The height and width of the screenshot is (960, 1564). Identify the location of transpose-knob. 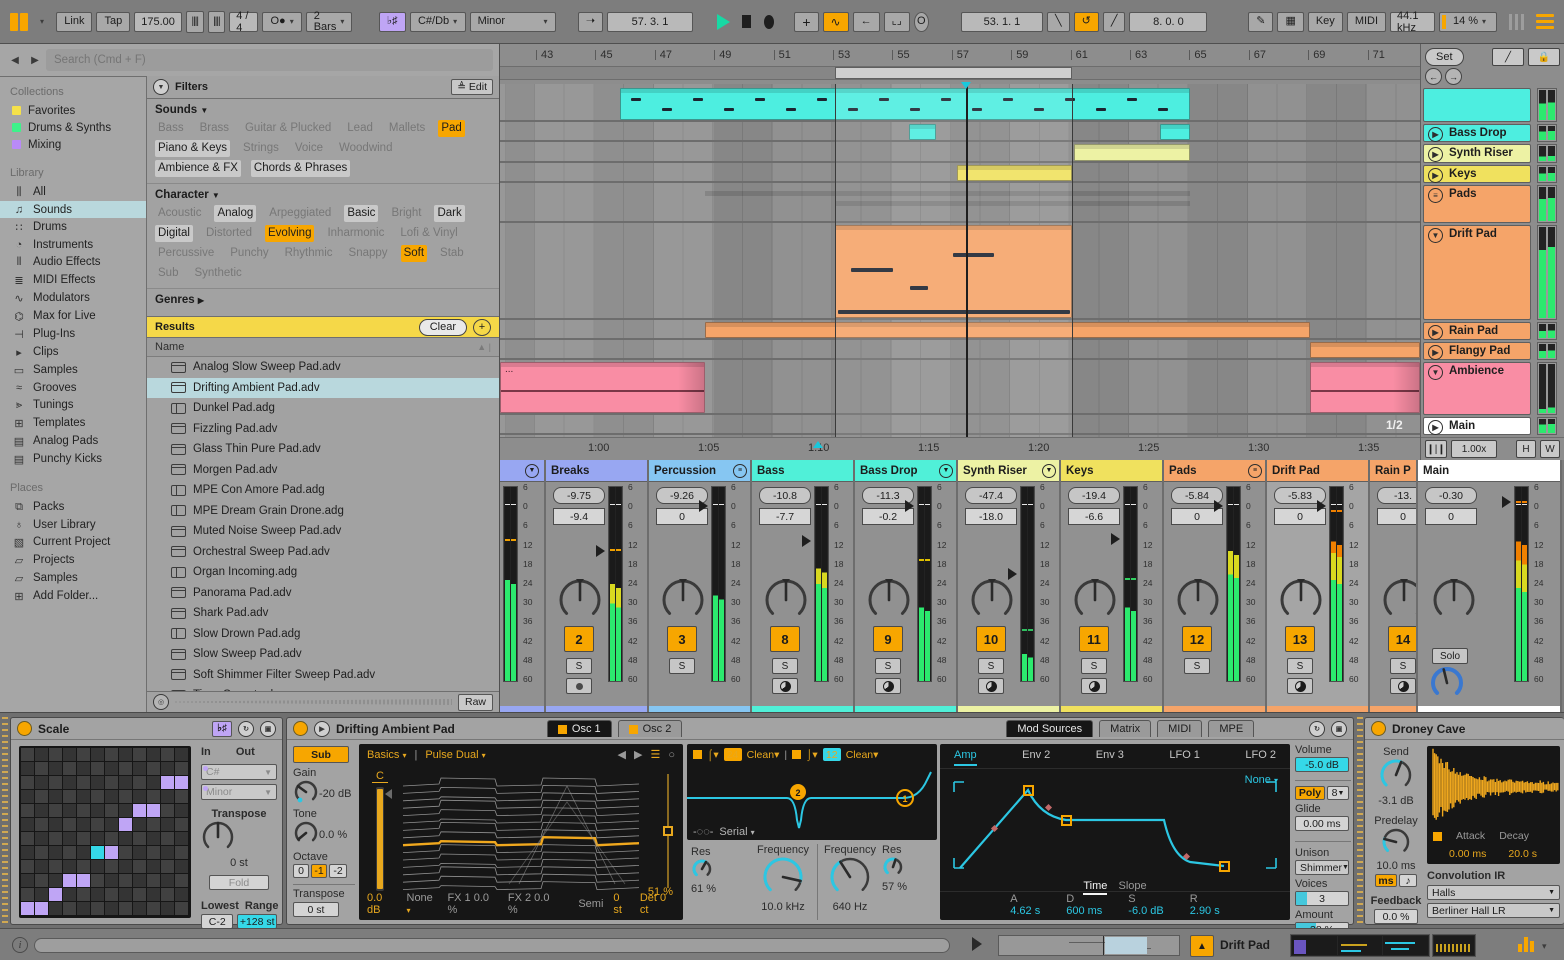
(218, 838).